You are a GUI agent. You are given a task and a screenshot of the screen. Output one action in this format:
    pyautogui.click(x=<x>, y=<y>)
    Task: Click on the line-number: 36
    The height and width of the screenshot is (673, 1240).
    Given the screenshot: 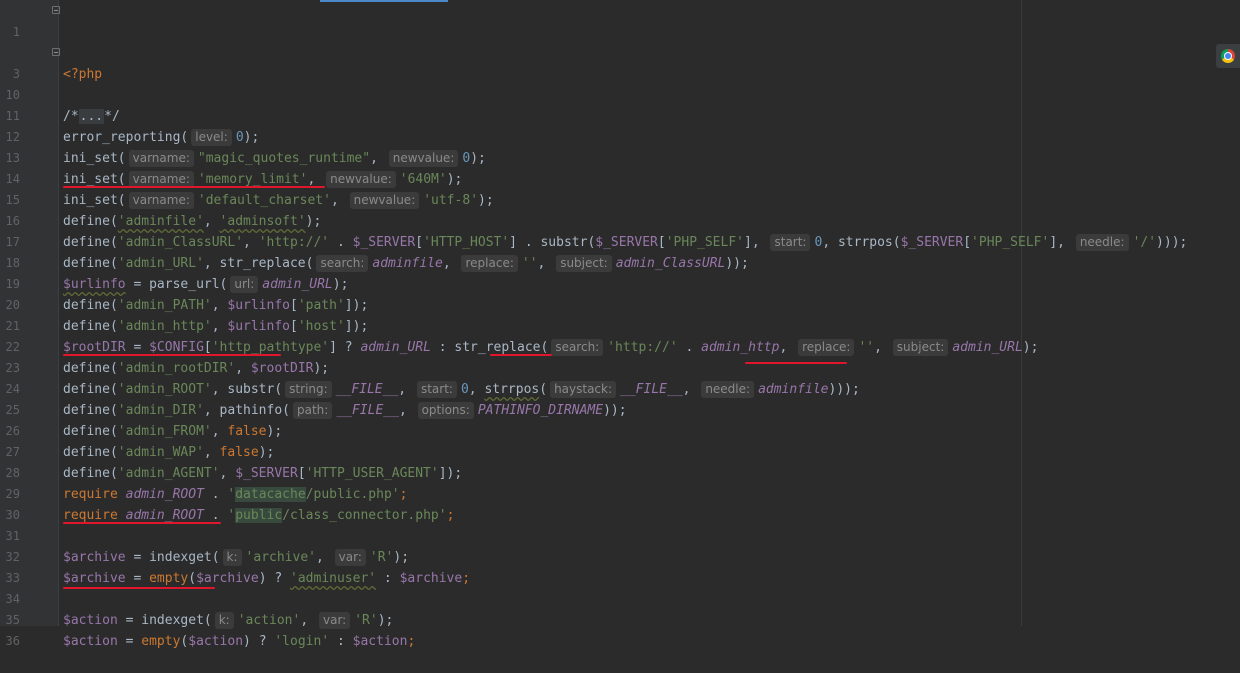 What is the action you would take?
    pyautogui.click(x=12, y=641)
    